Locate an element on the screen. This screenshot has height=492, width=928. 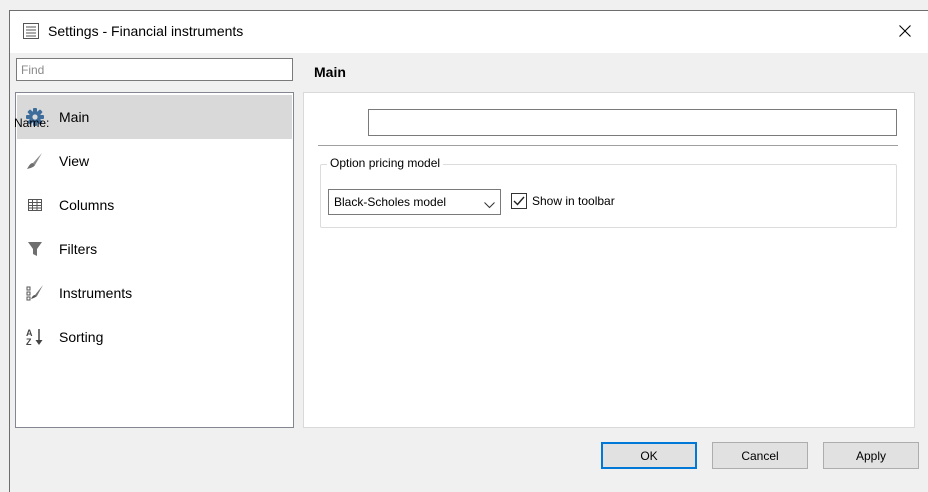
group-title: Option pricing model is located at coordinates (385, 163).